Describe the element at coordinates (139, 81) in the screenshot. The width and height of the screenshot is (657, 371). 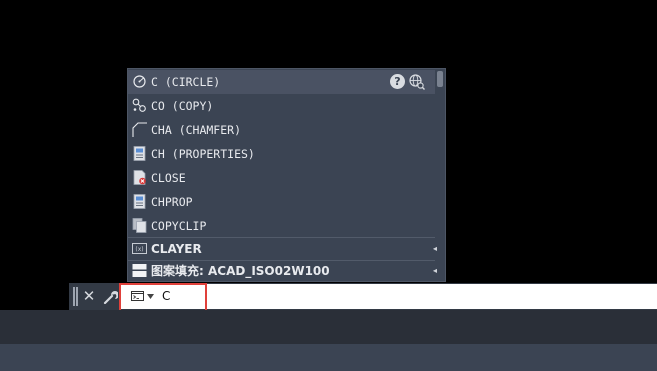
I see `circle-command-icon` at that location.